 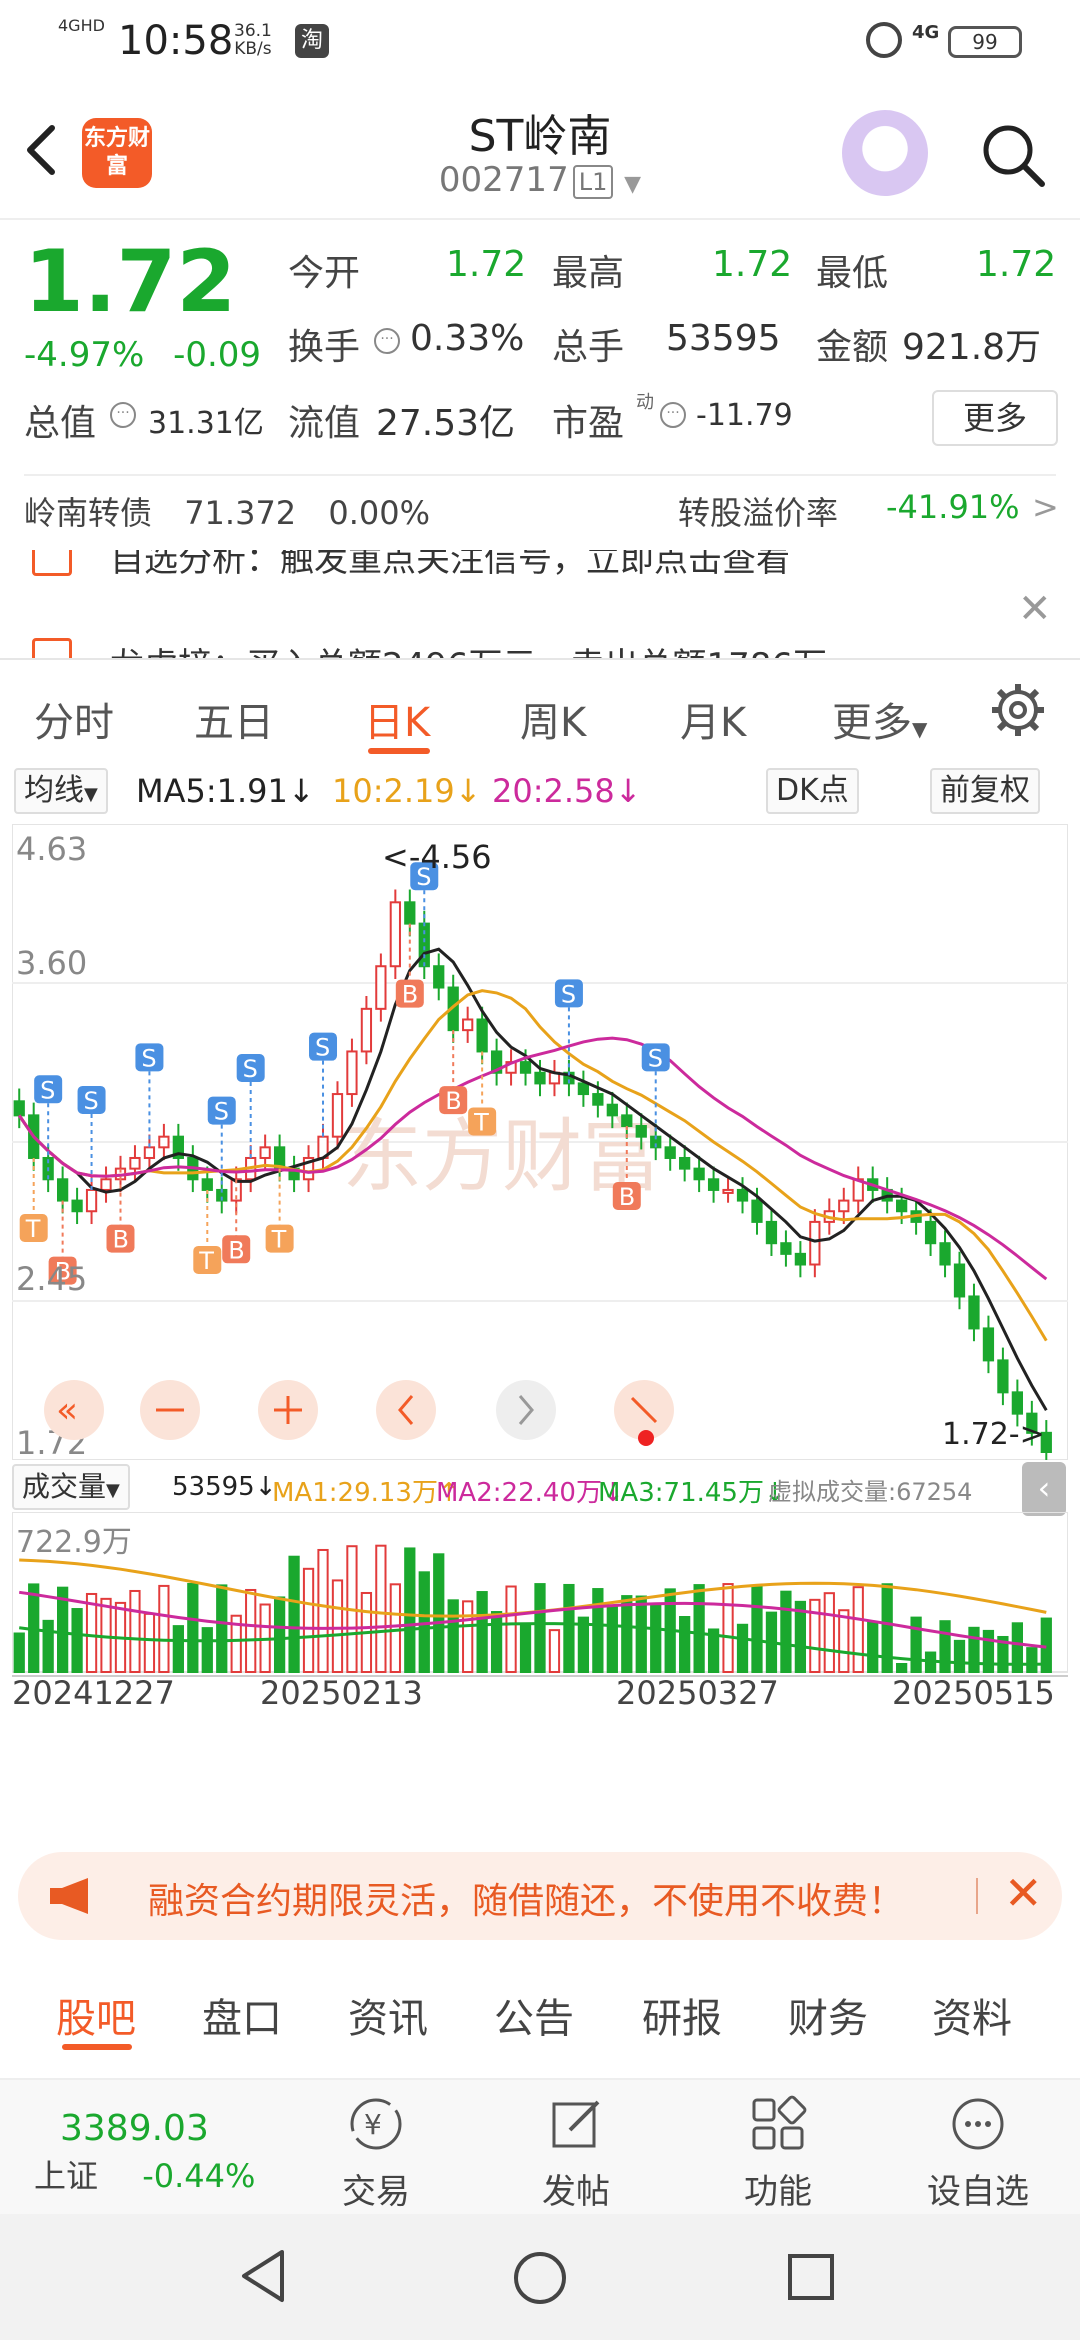 What do you see at coordinates (534, 2015) in the screenshot?
I see `tab-announcements: 公告` at bounding box center [534, 2015].